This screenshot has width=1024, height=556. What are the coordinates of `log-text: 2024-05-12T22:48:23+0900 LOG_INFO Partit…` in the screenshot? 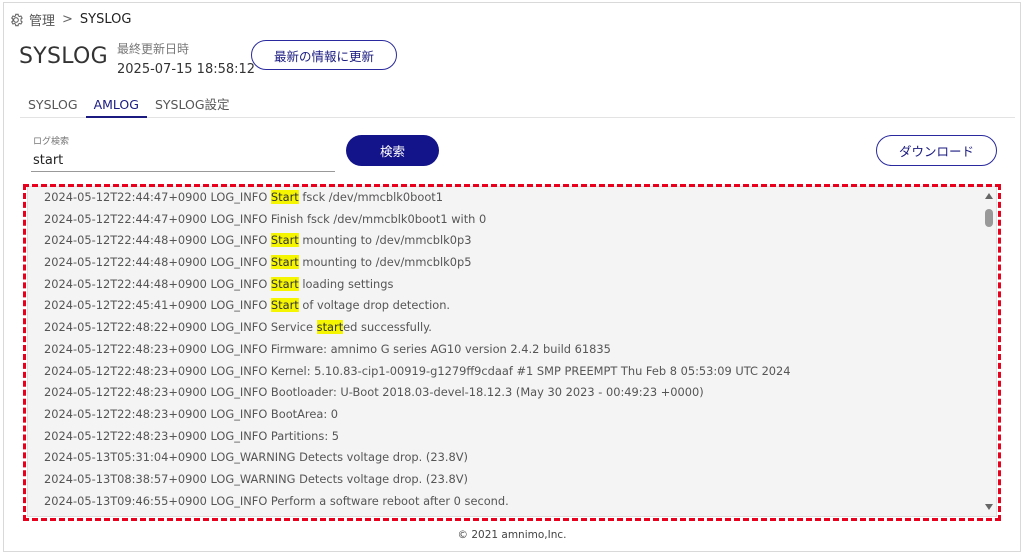 It's located at (192, 435).